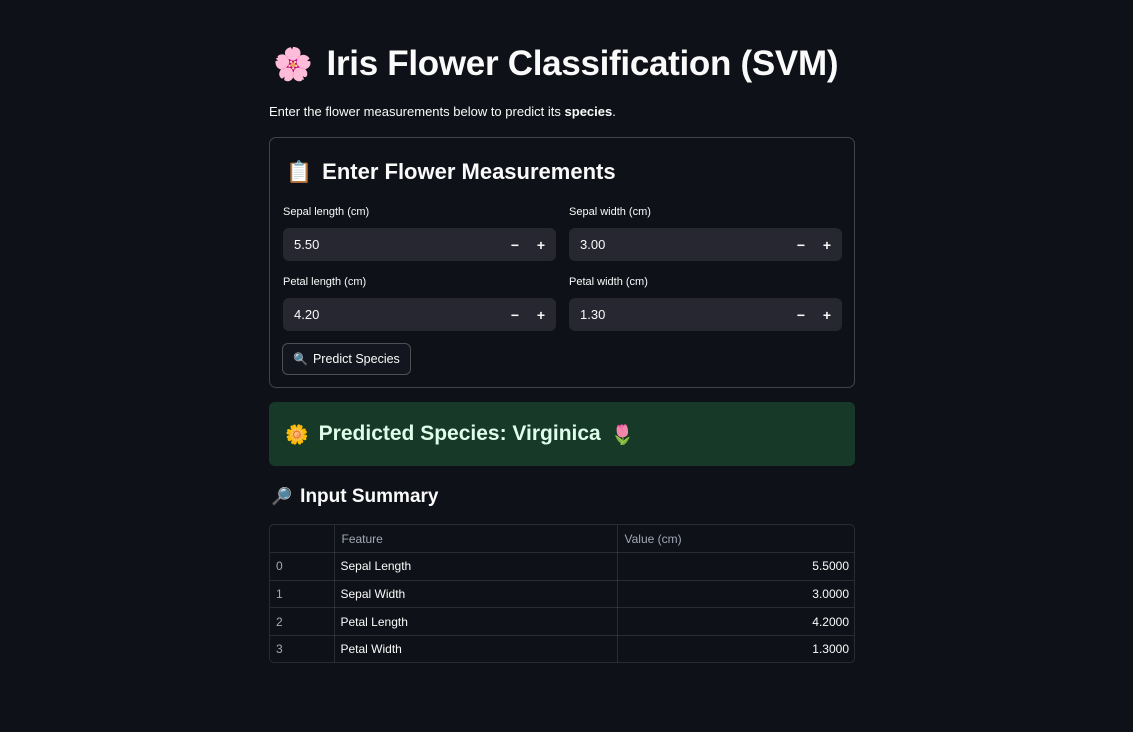  I want to click on value-cell: 4.2000, so click(735, 621).